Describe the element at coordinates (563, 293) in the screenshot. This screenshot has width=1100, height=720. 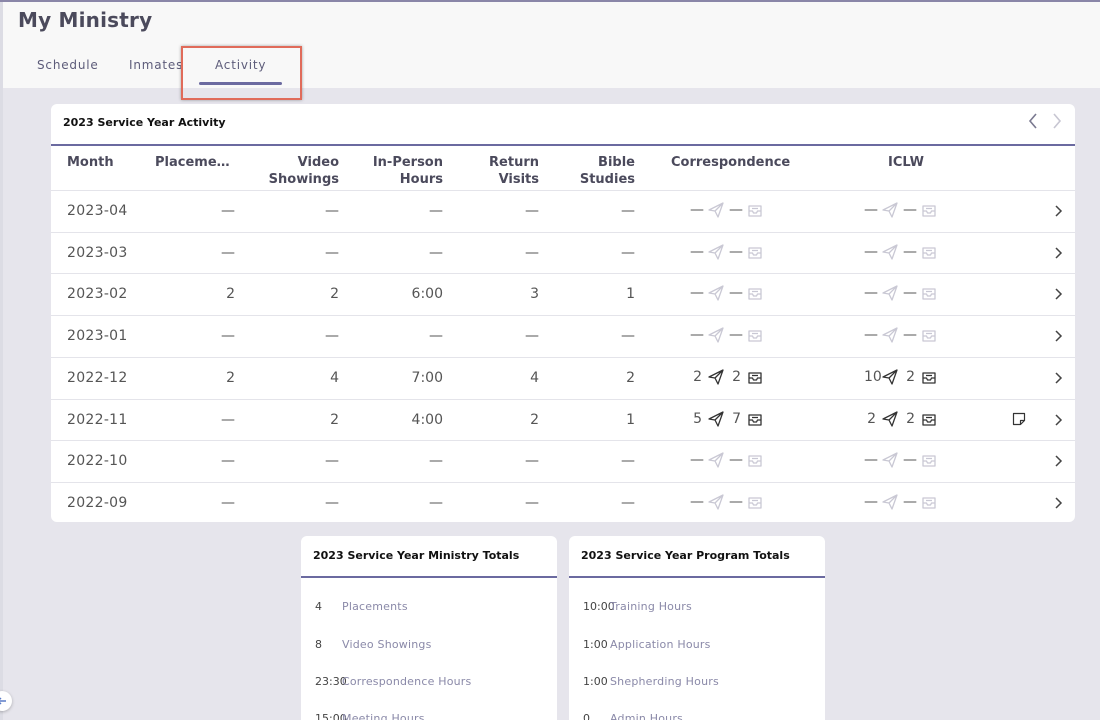
I see `table-row: 2023-02 2 2 6:00 3 1— — — —` at that location.